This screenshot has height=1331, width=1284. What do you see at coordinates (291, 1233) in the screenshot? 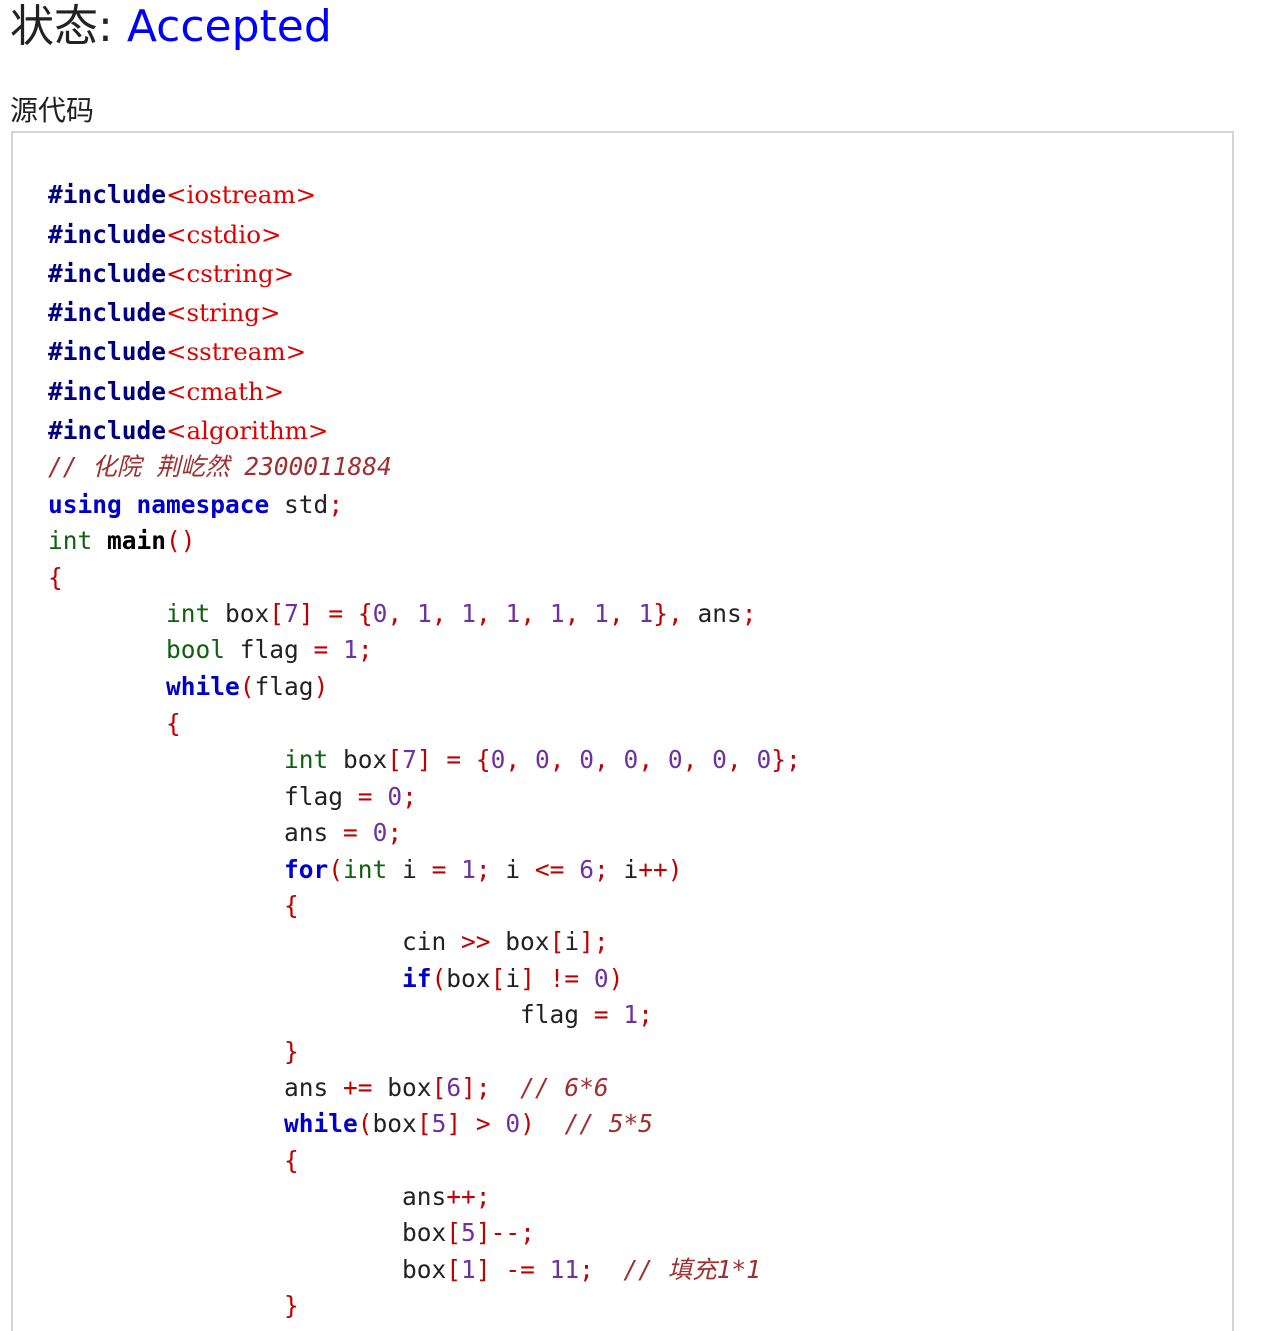
I see `code-line: box[5]--;` at bounding box center [291, 1233].